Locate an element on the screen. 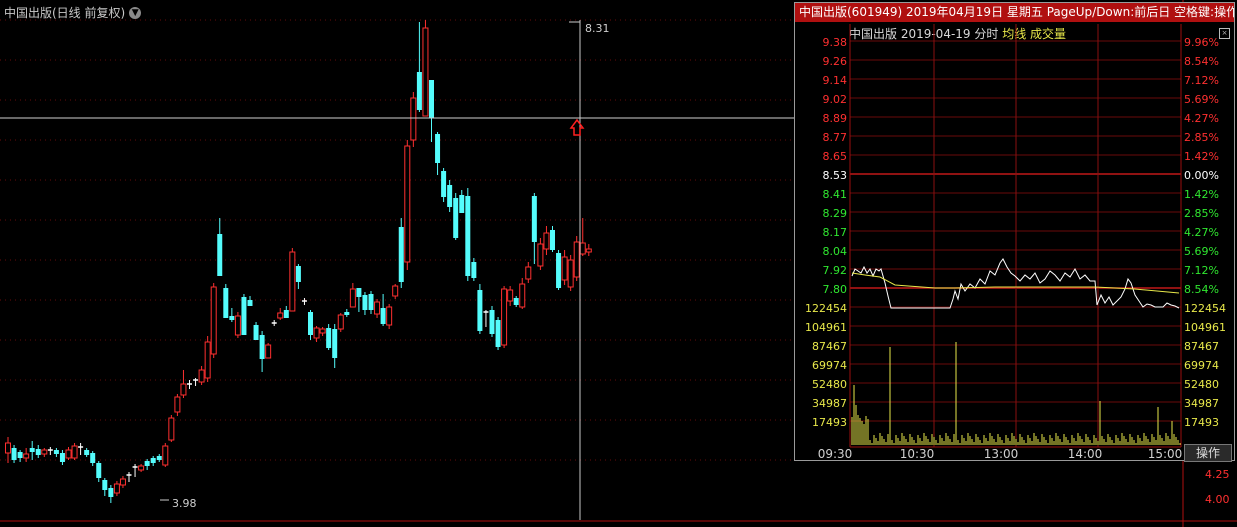 The image size is (1237, 527). price-tick-label: 9.02 is located at coordinates (835, 99).